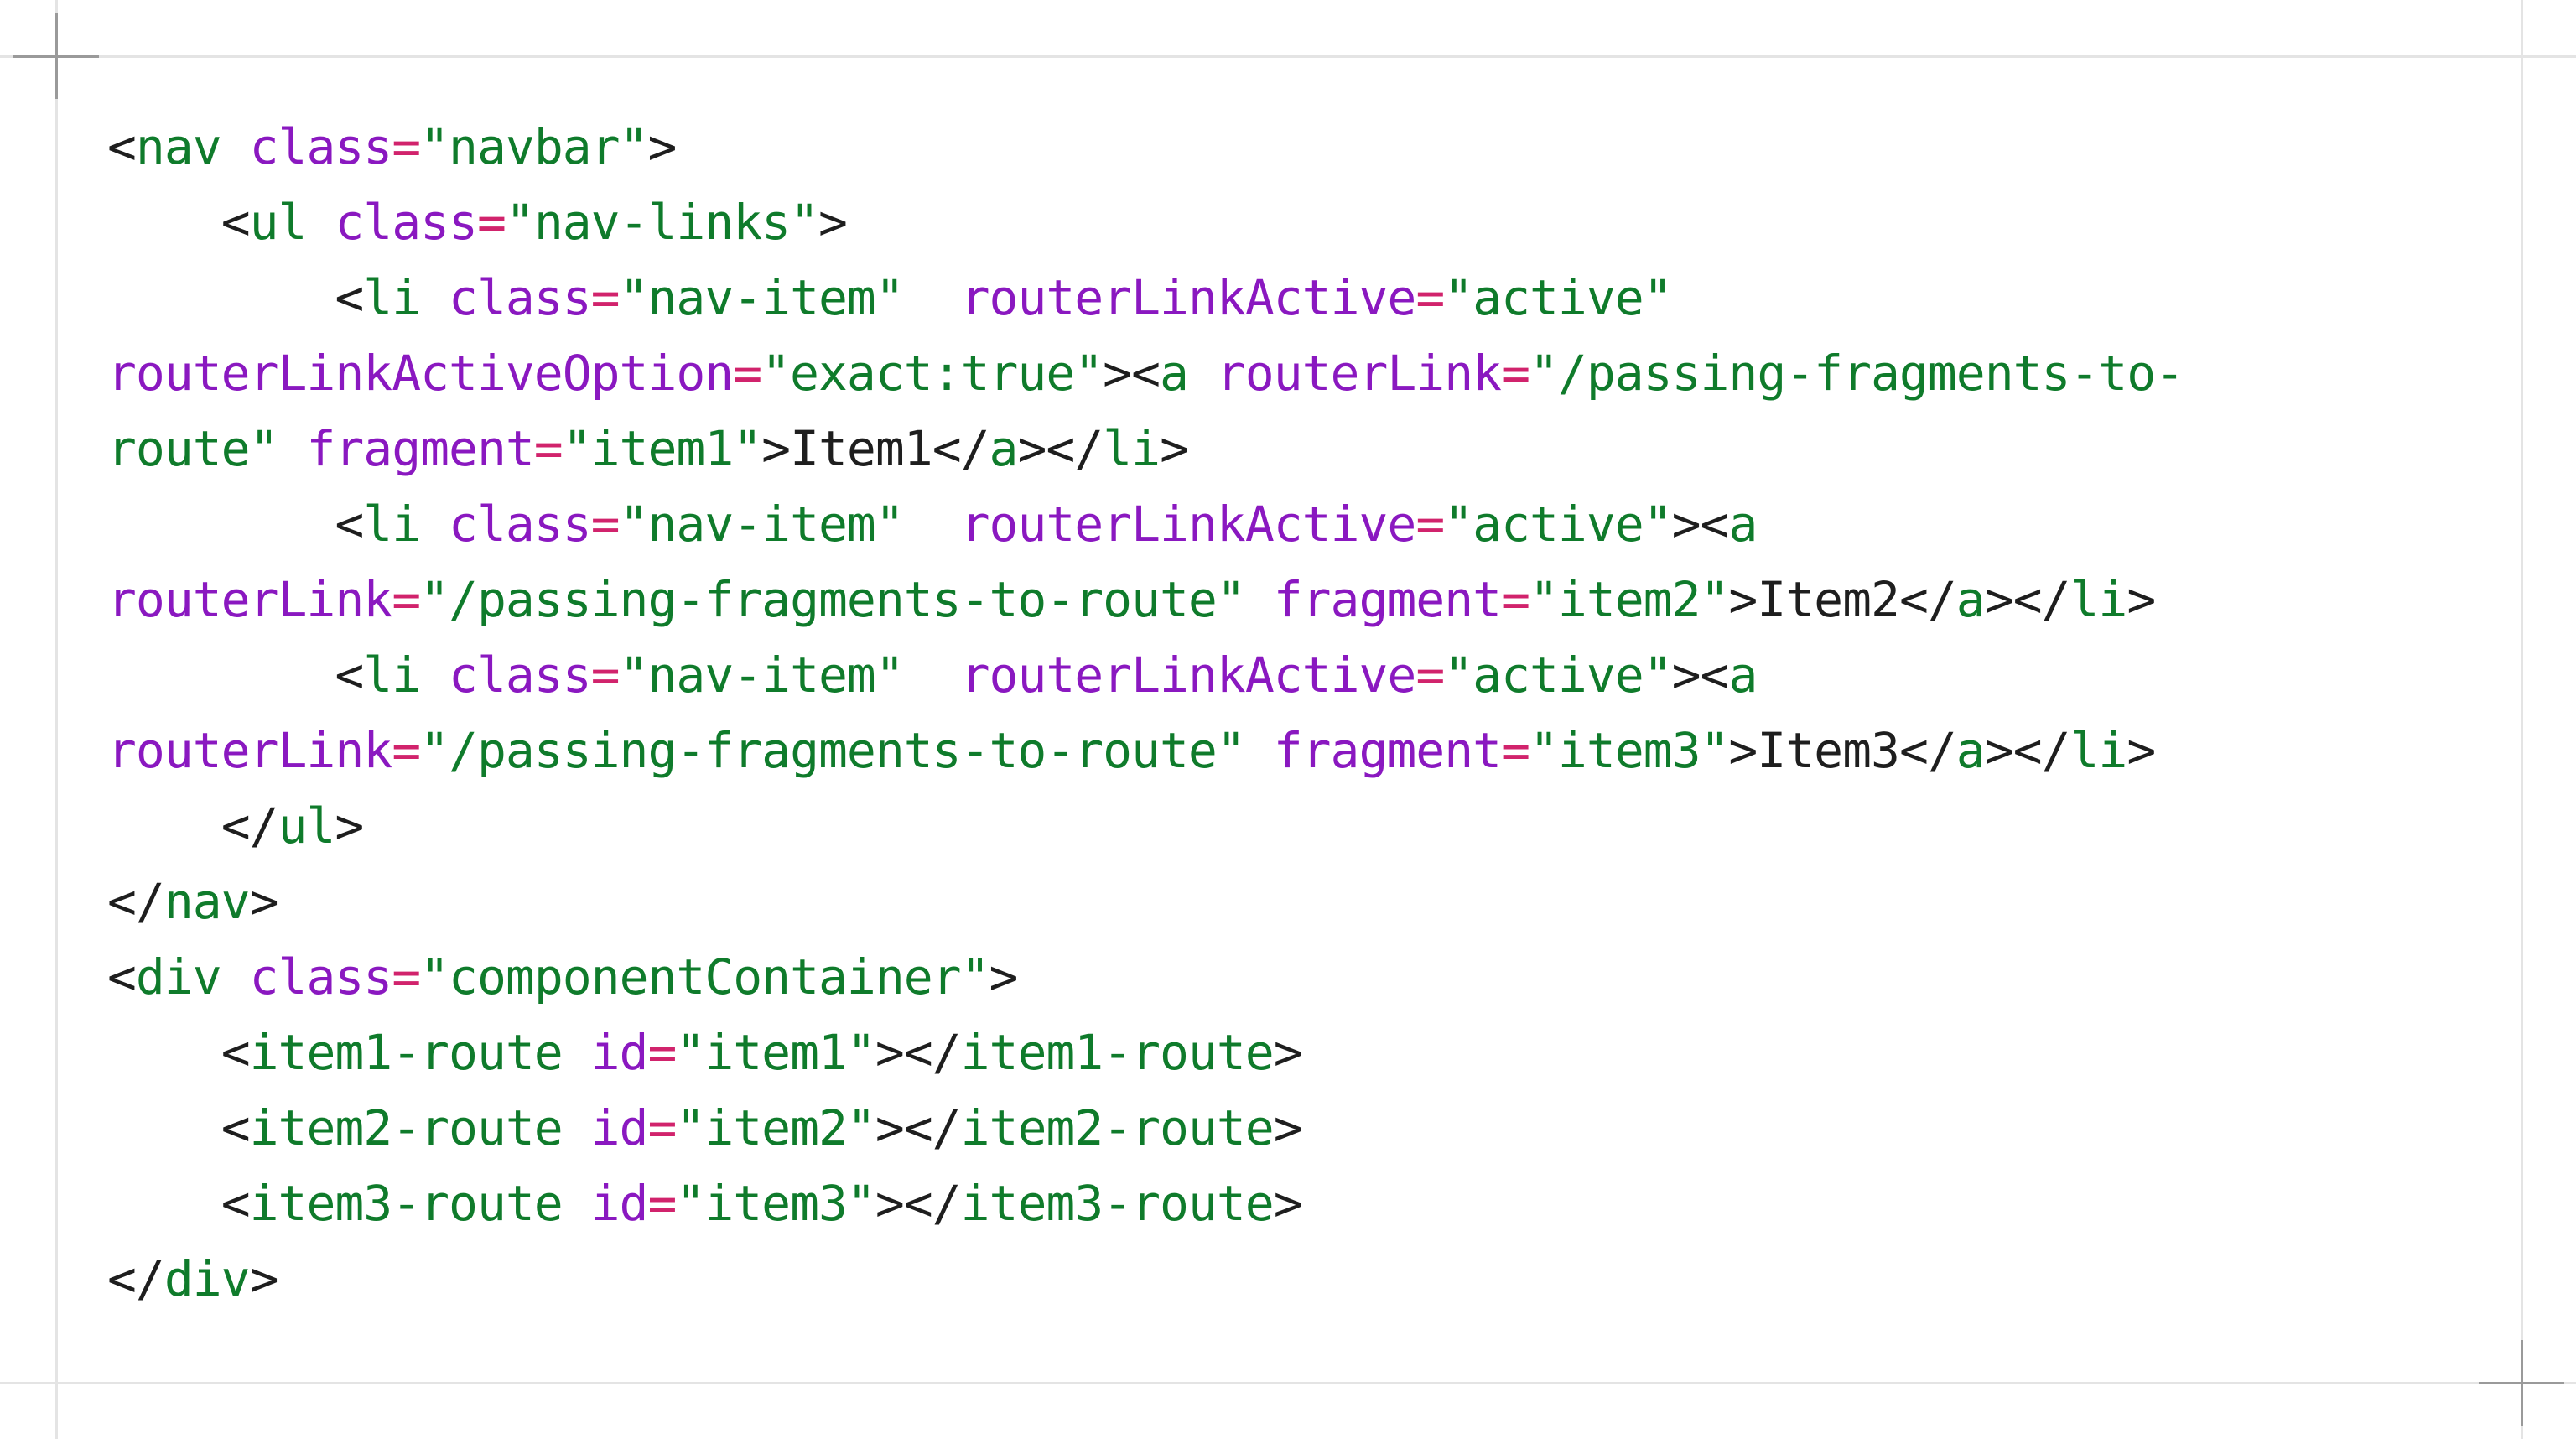  Describe the element at coordinates (1306, 222) in the screenshot. I see `code-line: <ul class="nav-links">` at that location.